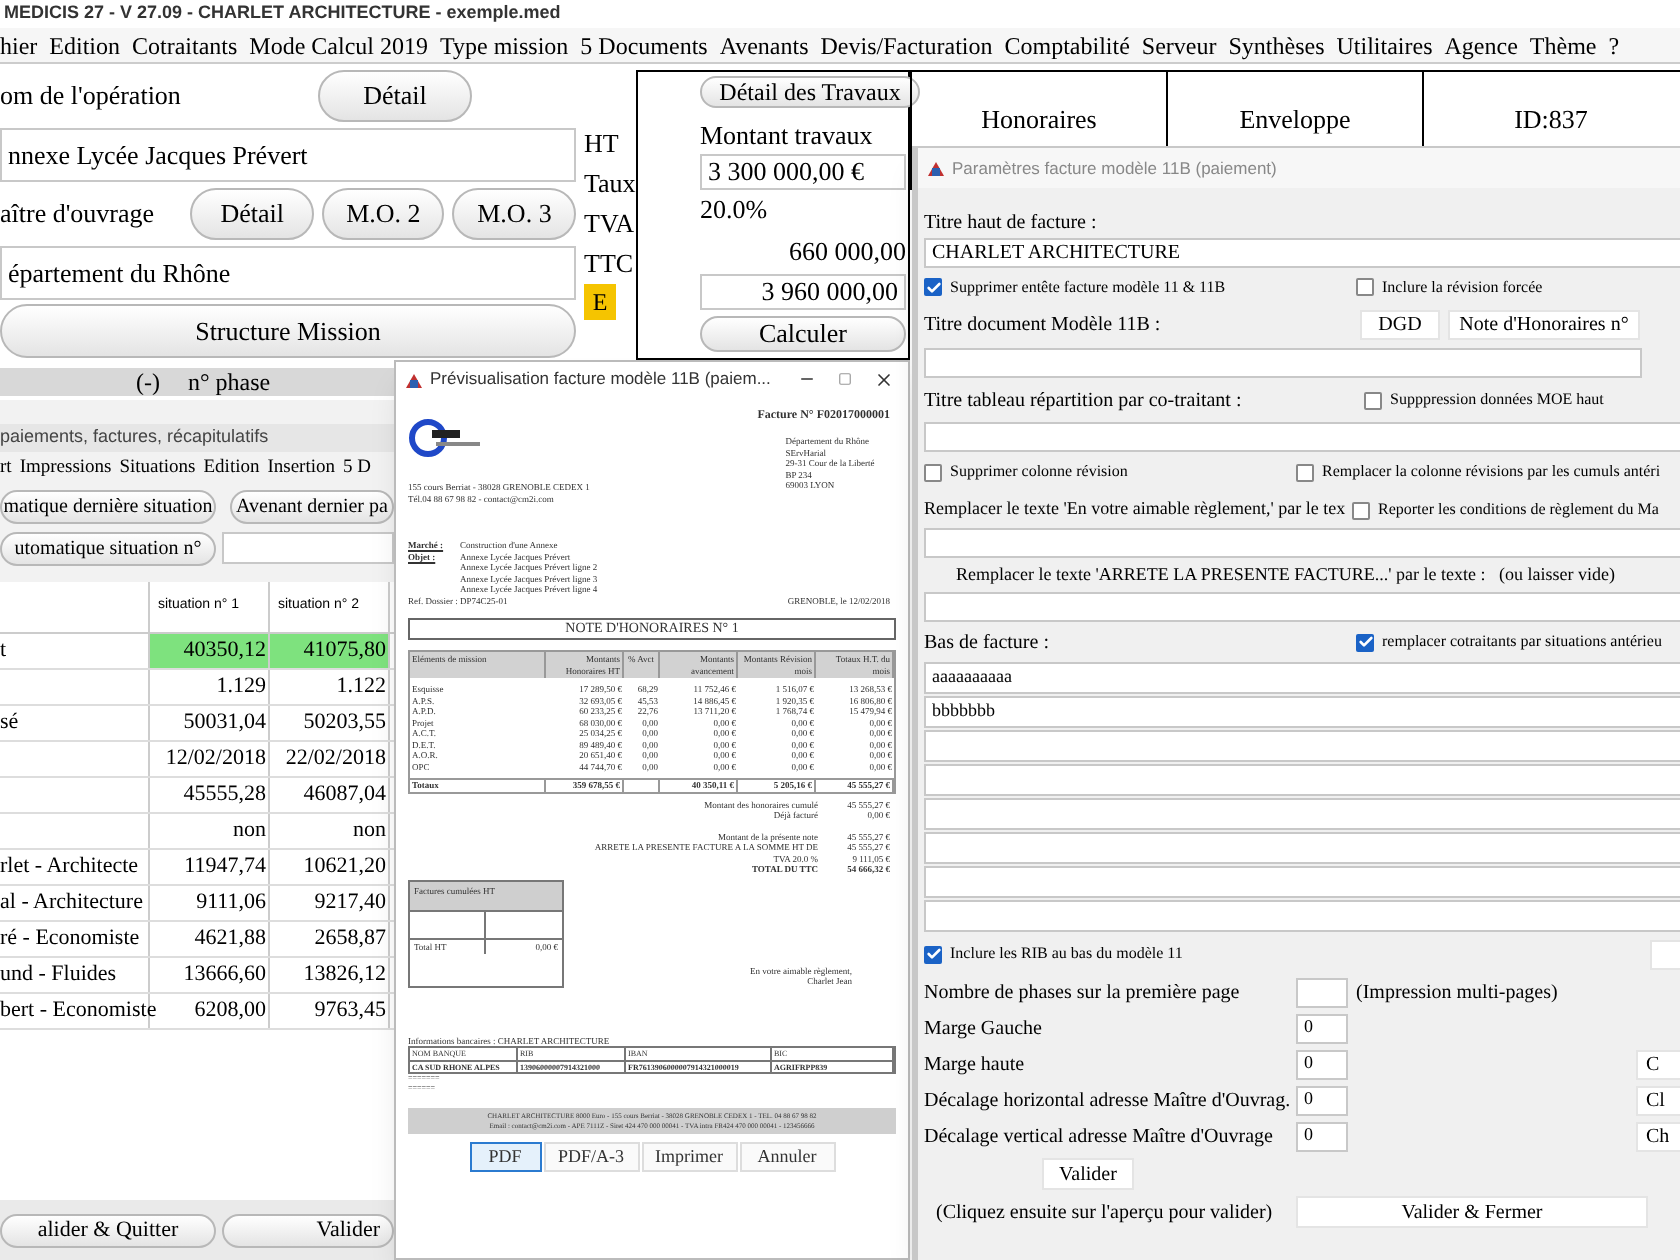  Describe the element at coordinates (600, 302) in the screenshot. I see `status-badge: E` at that location.